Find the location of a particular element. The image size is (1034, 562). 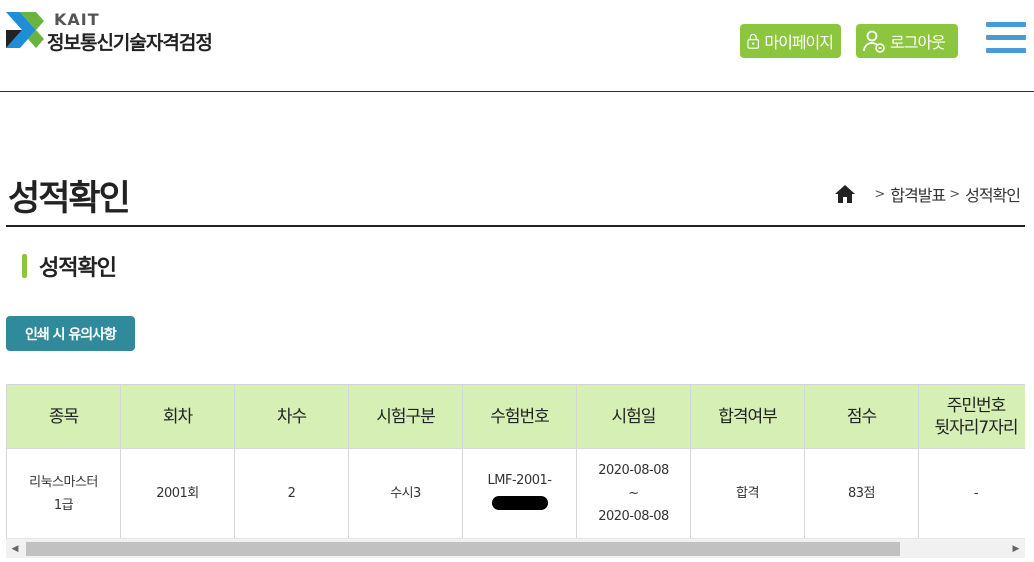

breadcrumb-item-results: 합격발표 is located at coordinates (918, 194).